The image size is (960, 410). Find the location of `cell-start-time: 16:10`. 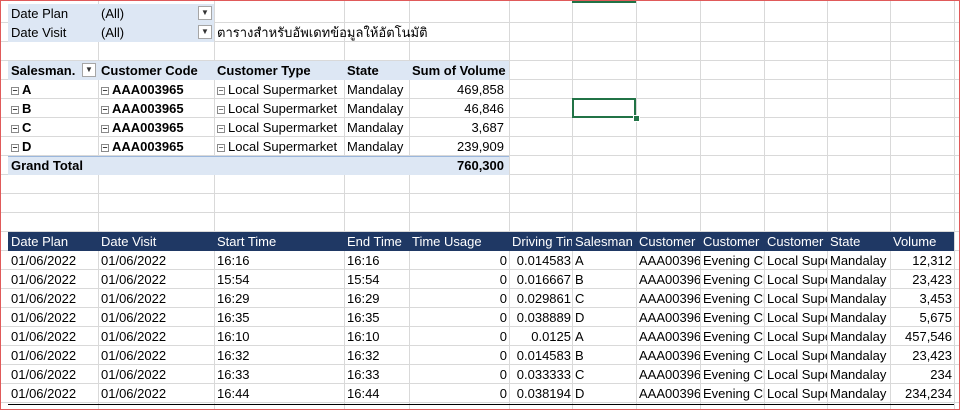

cell-start-time: 16:10 is located at coordinates (279, 337).